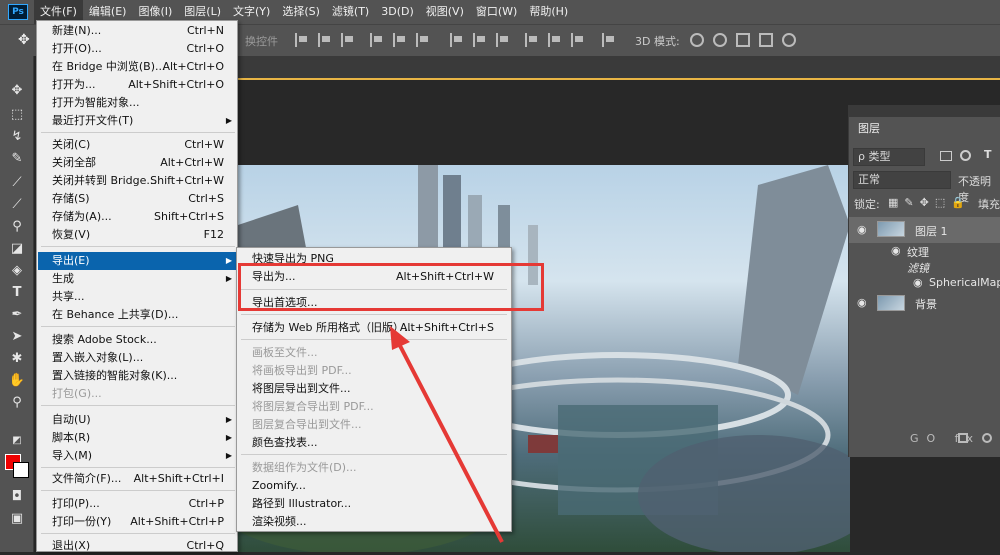 The width and height of the screenshot is (1000, 555). I want to click on effect-row-texture: ◉ 纹理, so click(924, 251).